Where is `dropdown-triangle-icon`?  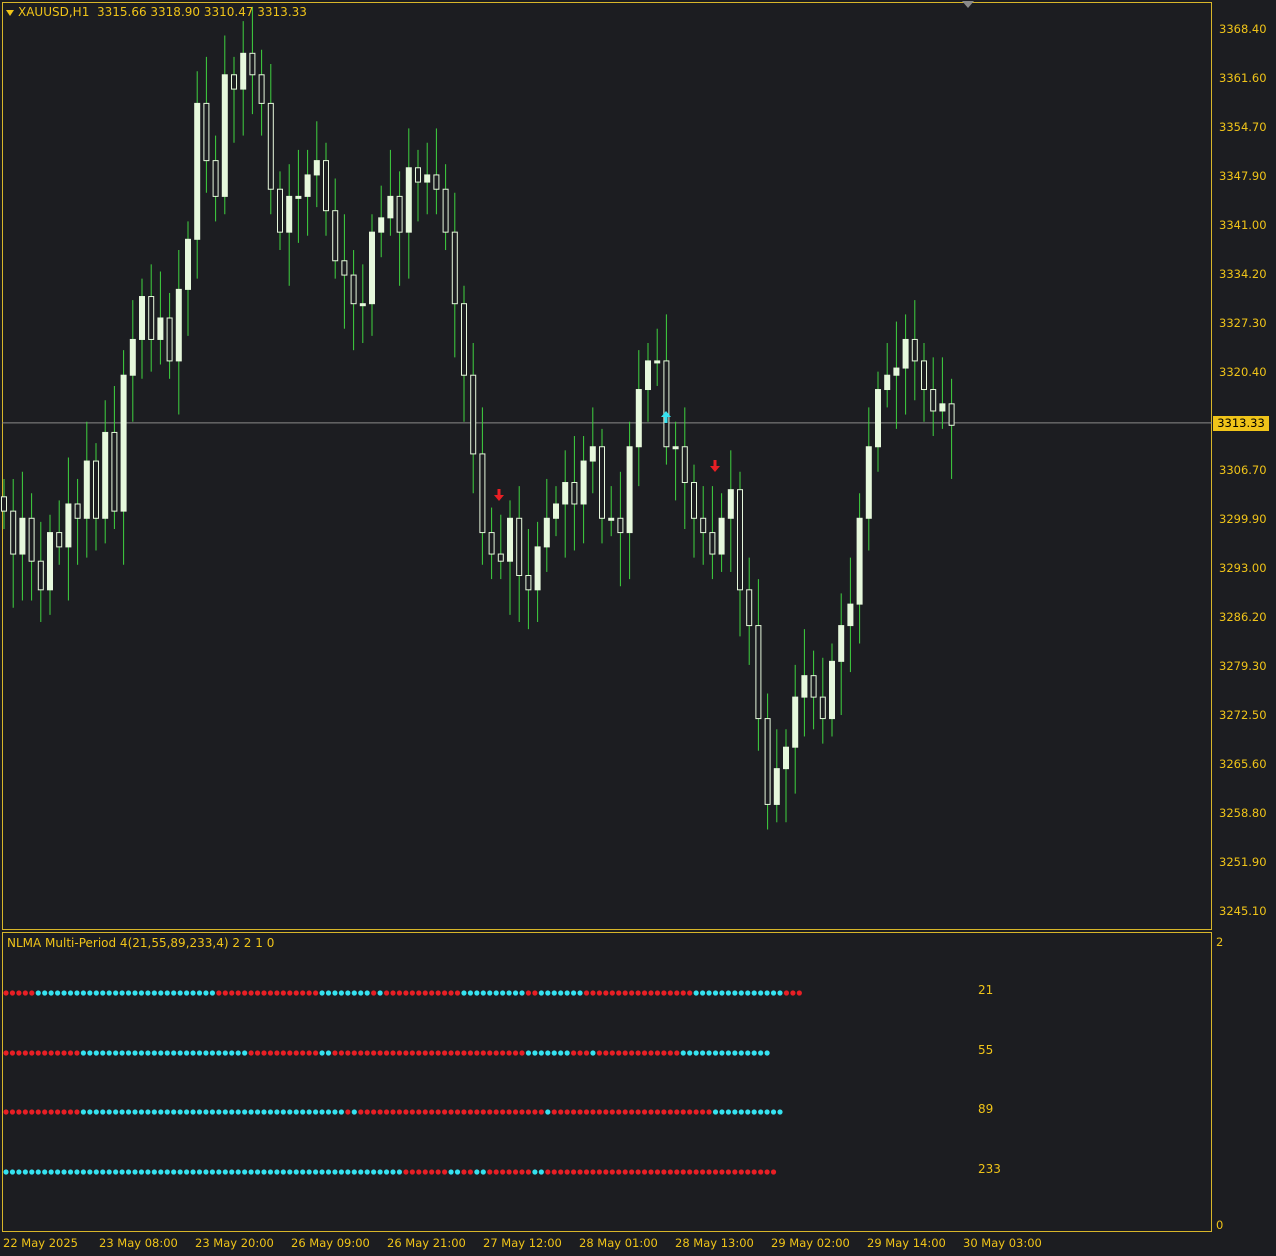
dropdown-triangle-icon is located at coordinates (10, 12).